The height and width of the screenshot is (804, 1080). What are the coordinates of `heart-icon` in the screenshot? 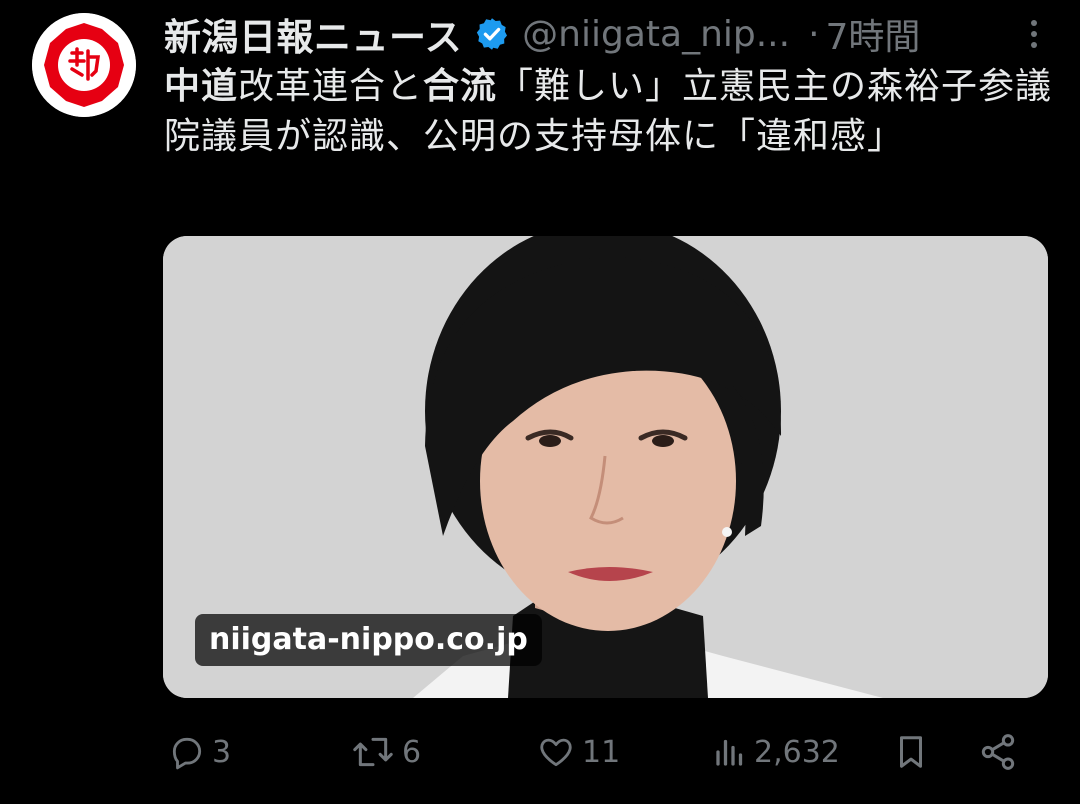 It's located at (556, 752).